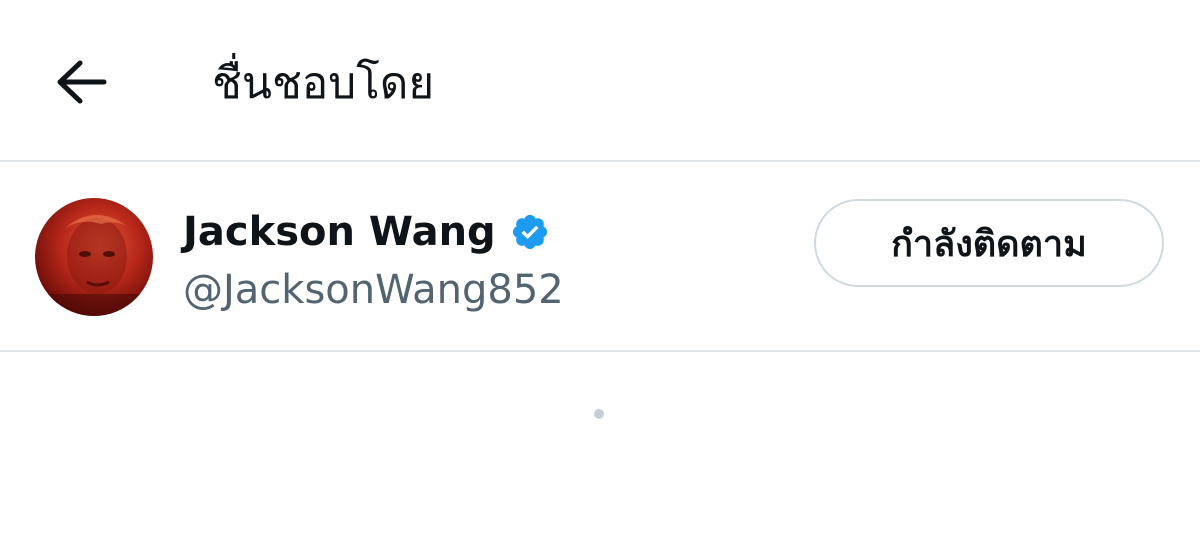 The height and width of the screenshot is (534, 1200). I want to click on avatar, so click(94, 257).